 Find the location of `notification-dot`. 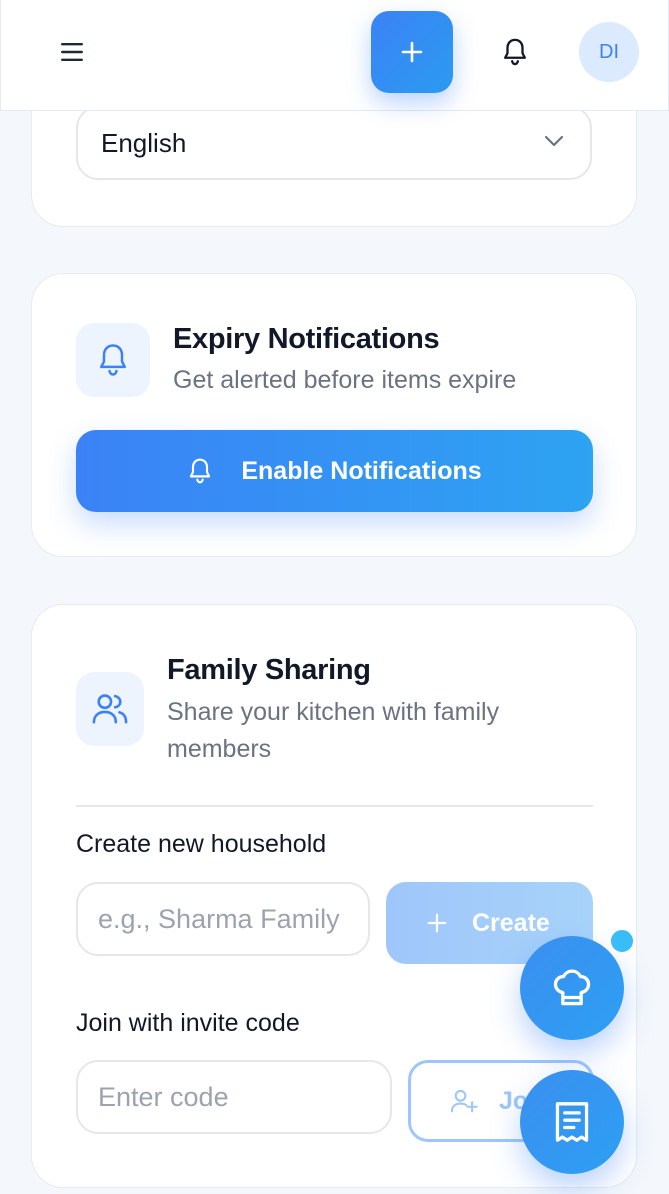

notification-dot is located at coordinates (622, 941).